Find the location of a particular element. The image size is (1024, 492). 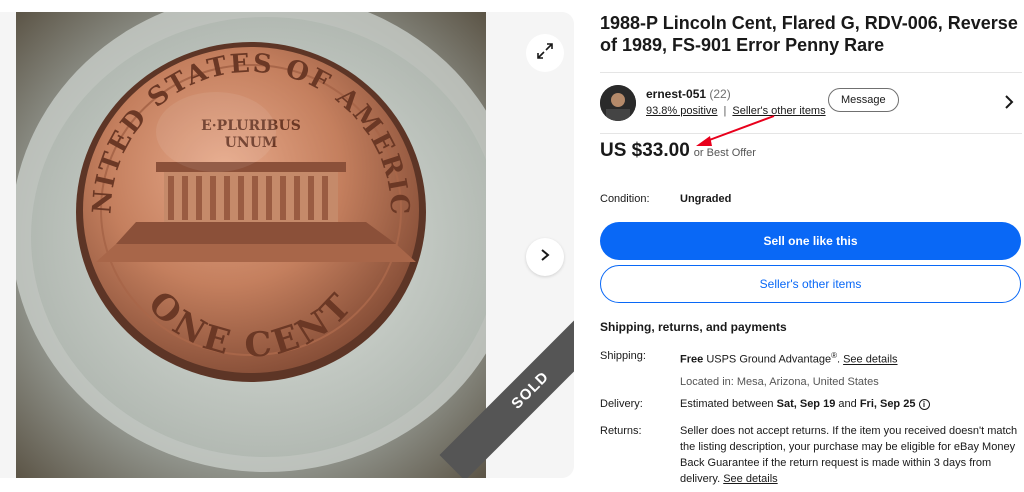

message-seller-button: Message is located at coordinates (863, 100).